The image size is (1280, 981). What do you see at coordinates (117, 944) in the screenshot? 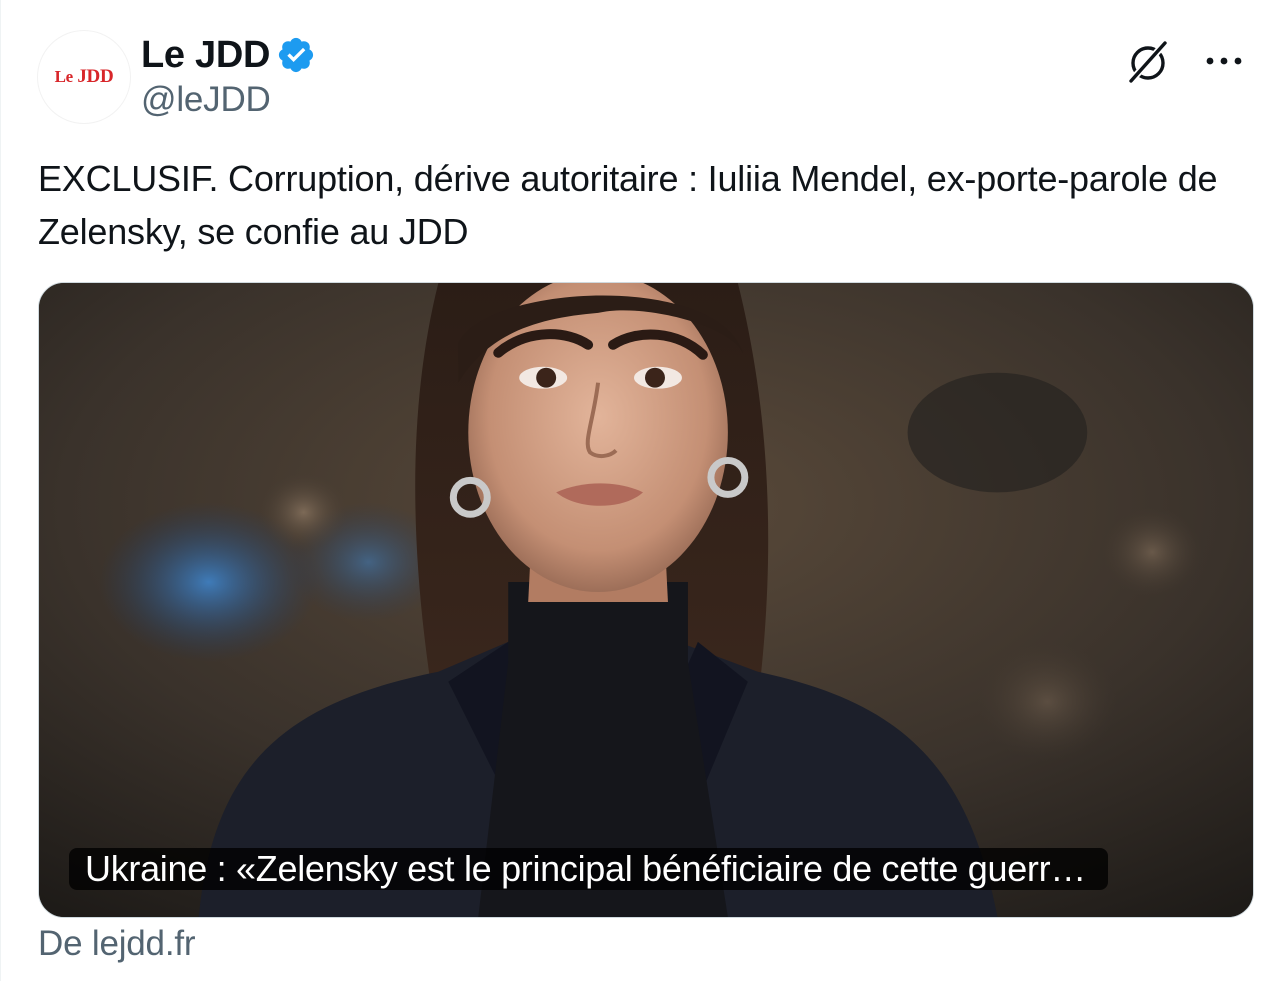
I see `card-source: De lejdd.fr` at bounding box center [117, 944].